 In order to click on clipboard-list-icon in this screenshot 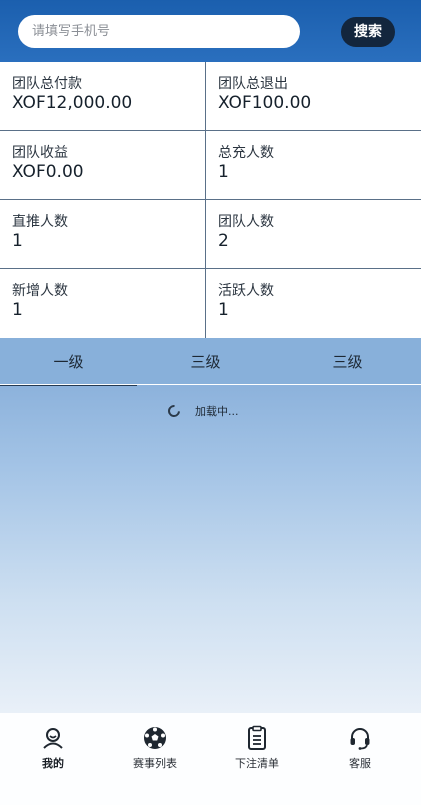, I will do `click(257, 737)`.